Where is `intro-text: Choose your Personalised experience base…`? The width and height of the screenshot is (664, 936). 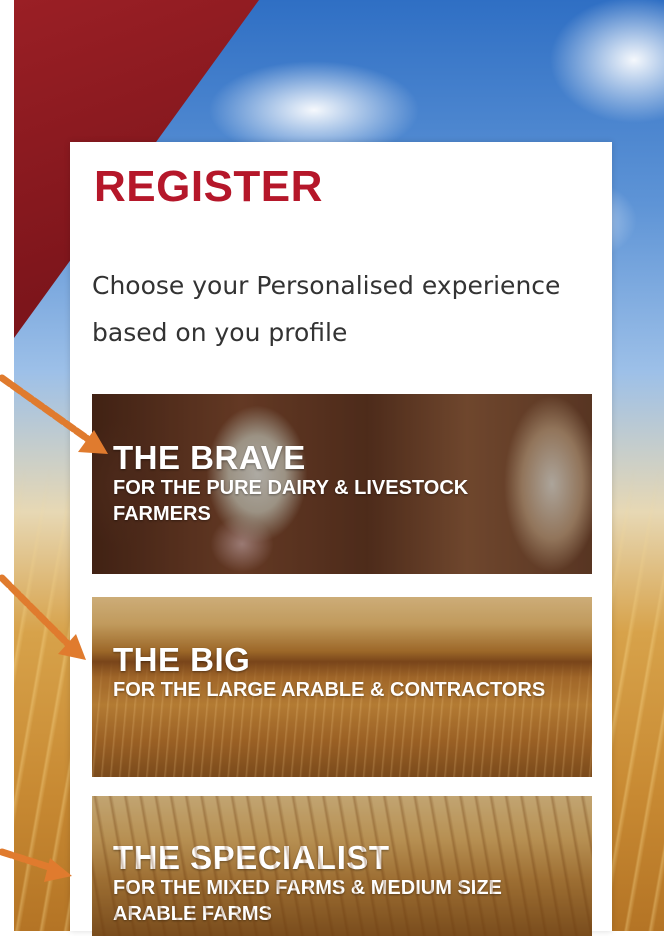
intro-text: Choose your Personalised experience base… is located at coordinates (326, 309).